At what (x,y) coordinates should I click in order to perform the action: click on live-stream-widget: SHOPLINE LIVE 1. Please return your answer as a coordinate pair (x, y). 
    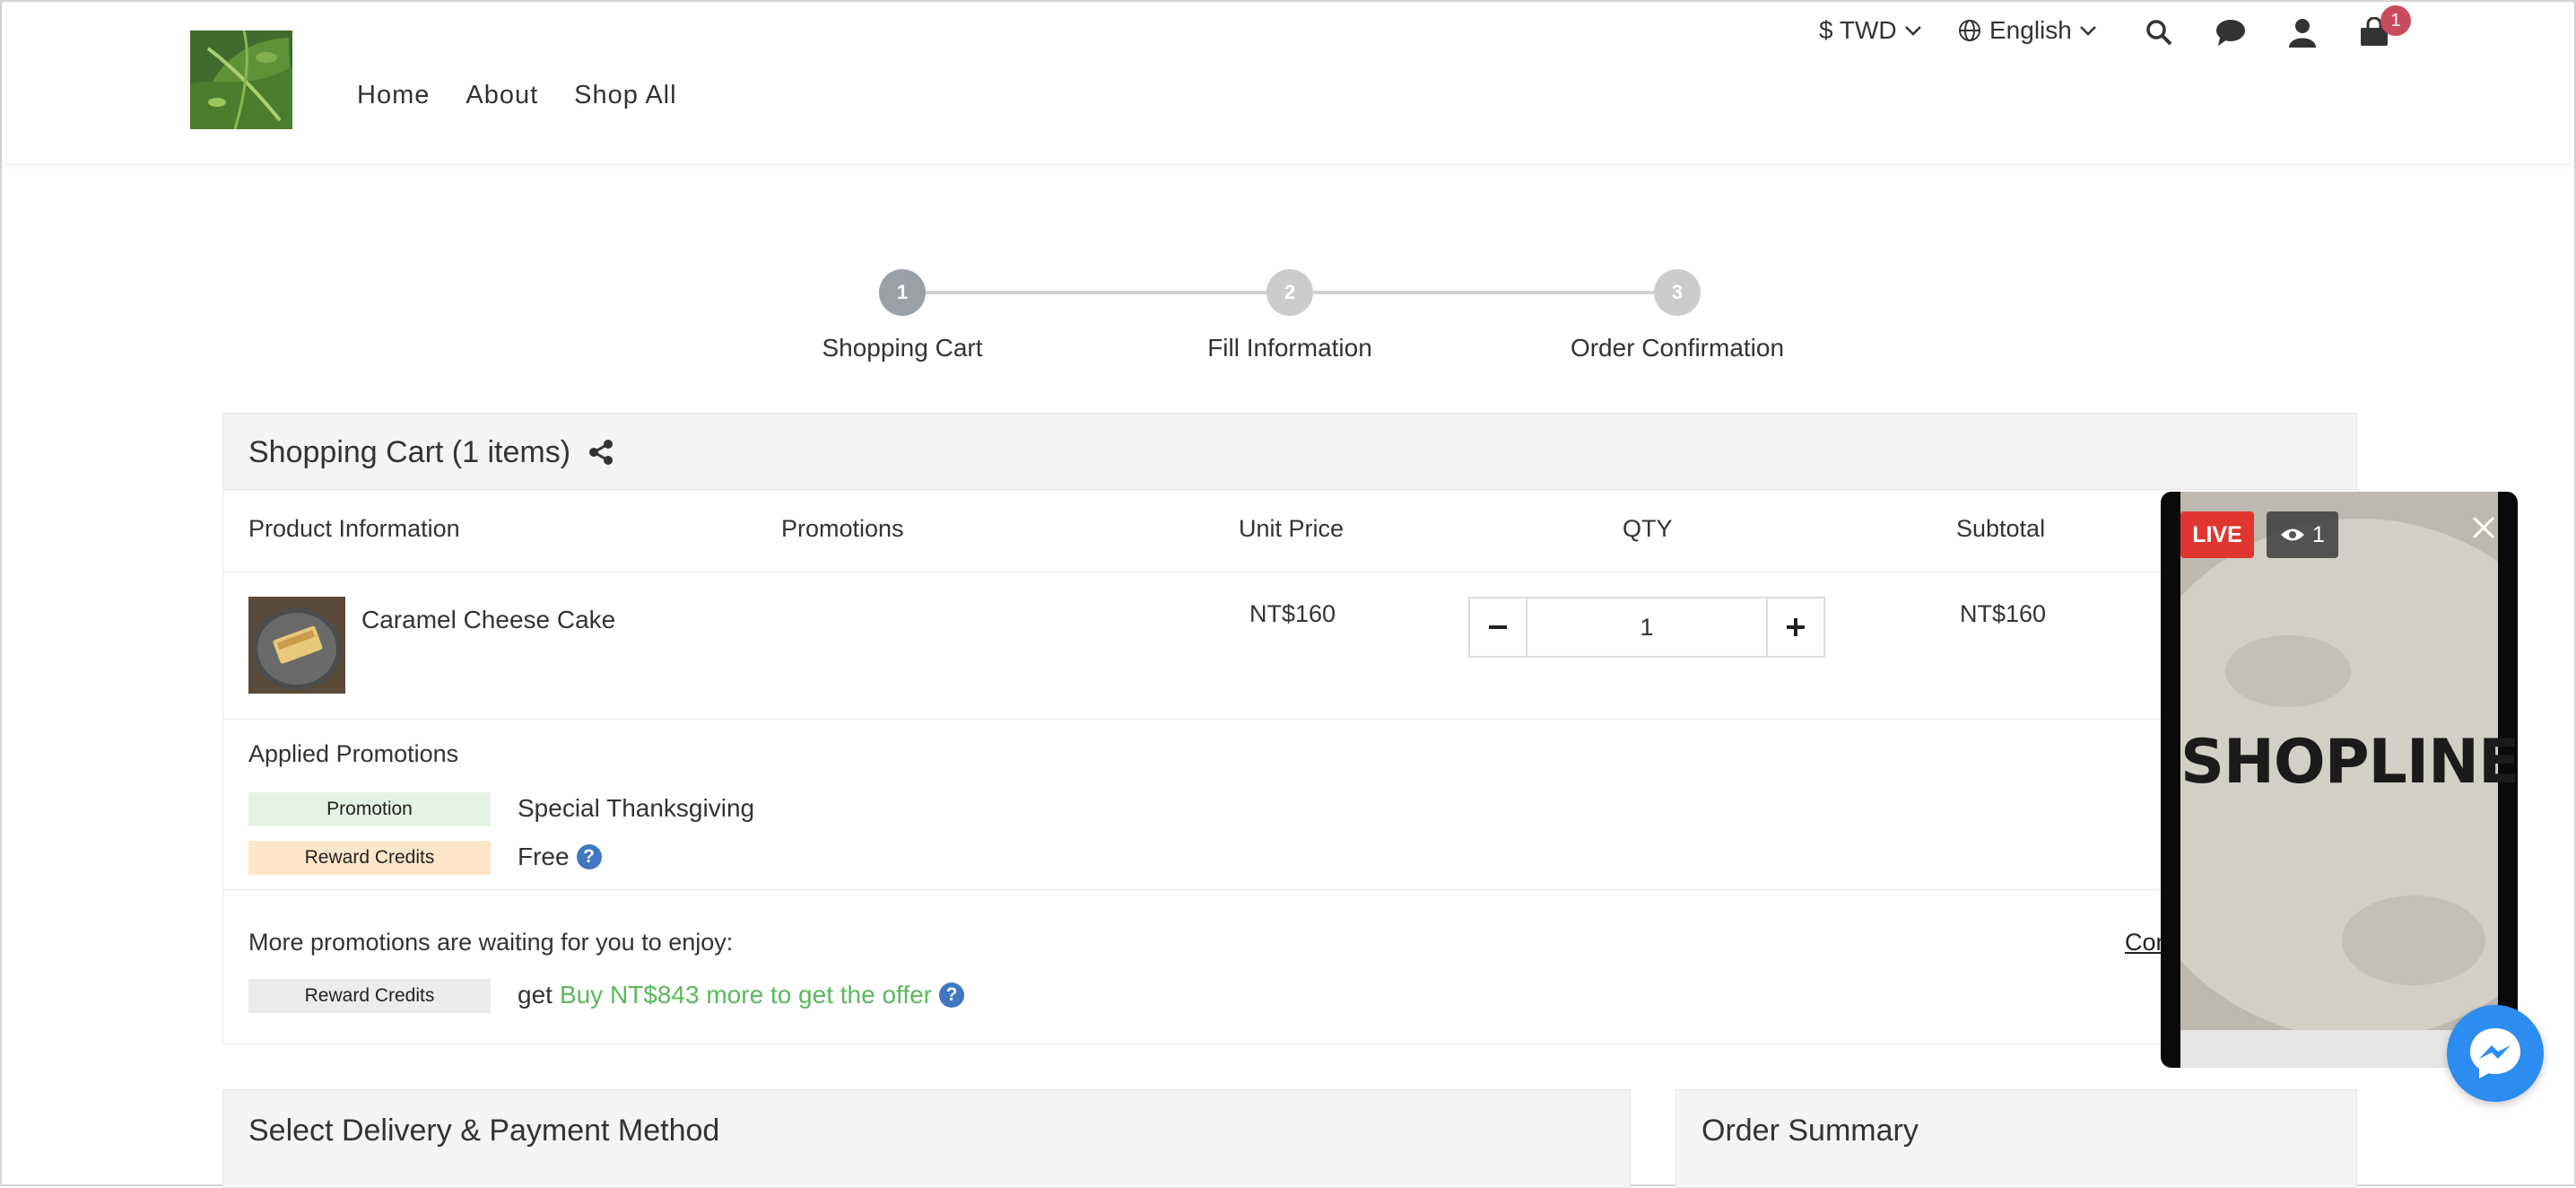
    Looking at the image, I should click on (2339, 780).